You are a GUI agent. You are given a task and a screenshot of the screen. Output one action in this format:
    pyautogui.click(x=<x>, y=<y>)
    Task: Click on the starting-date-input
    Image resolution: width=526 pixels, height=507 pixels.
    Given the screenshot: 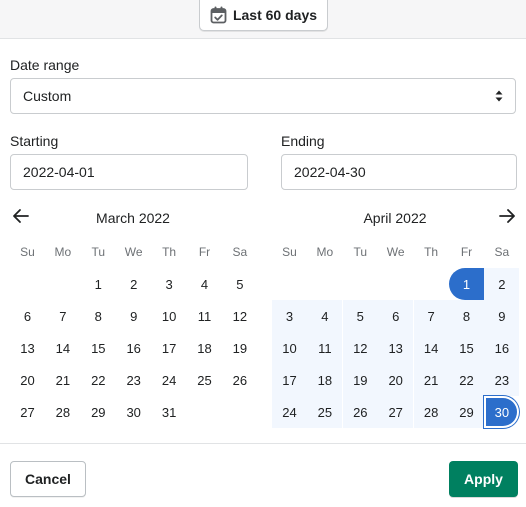 What is the action you would take?
    pyautogui.click(x=129, y=172)
    